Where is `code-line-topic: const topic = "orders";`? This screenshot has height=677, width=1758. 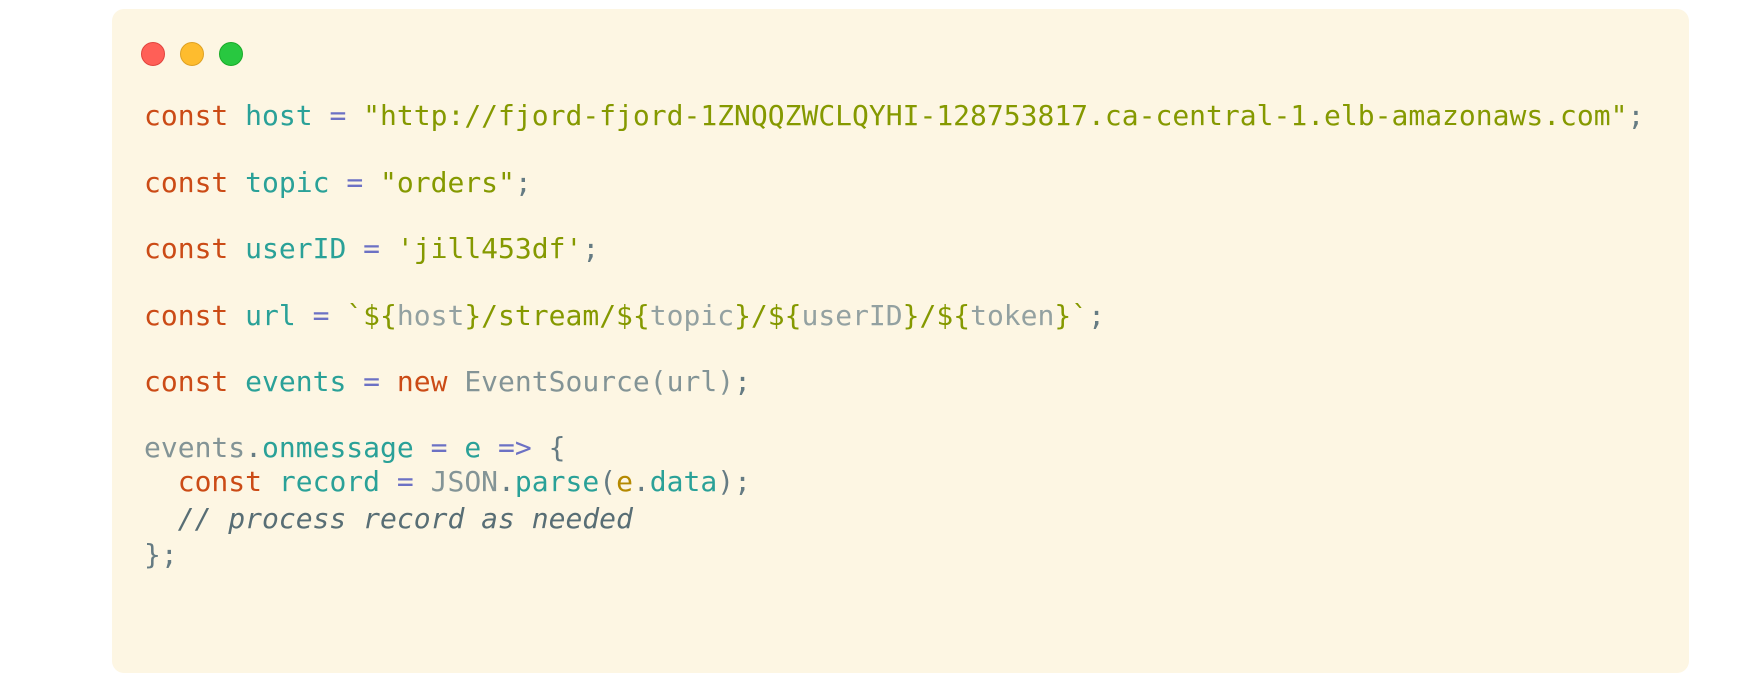
code-line-topic: const topic = "orders"; is located at coordinates (338, 183).